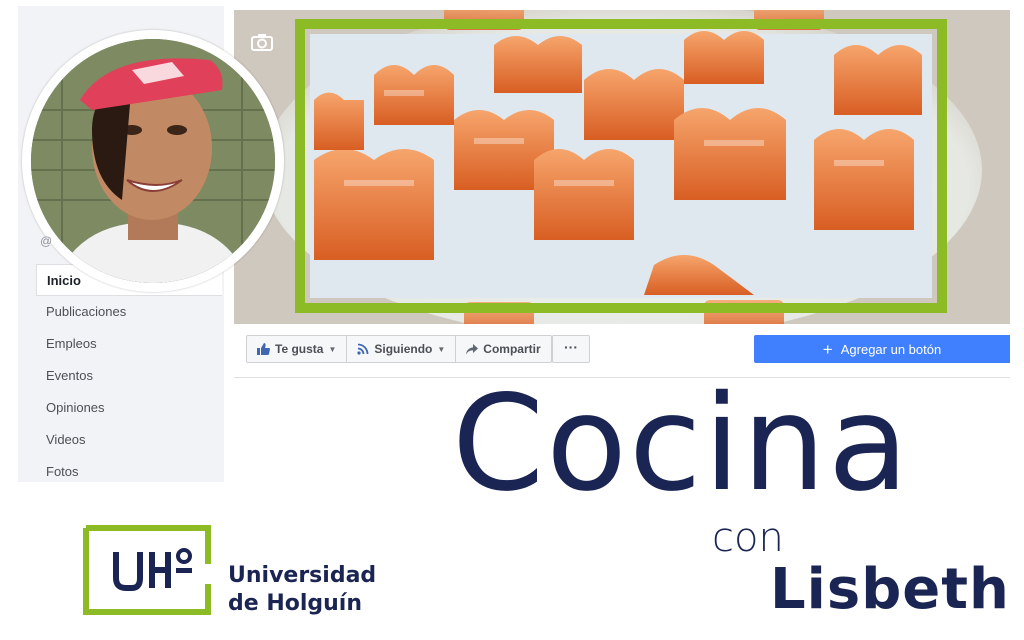 The height and width of the screenshot is (640, 1024). Describe the element at coordinates (472, 348) in the screenshot. I see `share-arrow-icon` at that location.